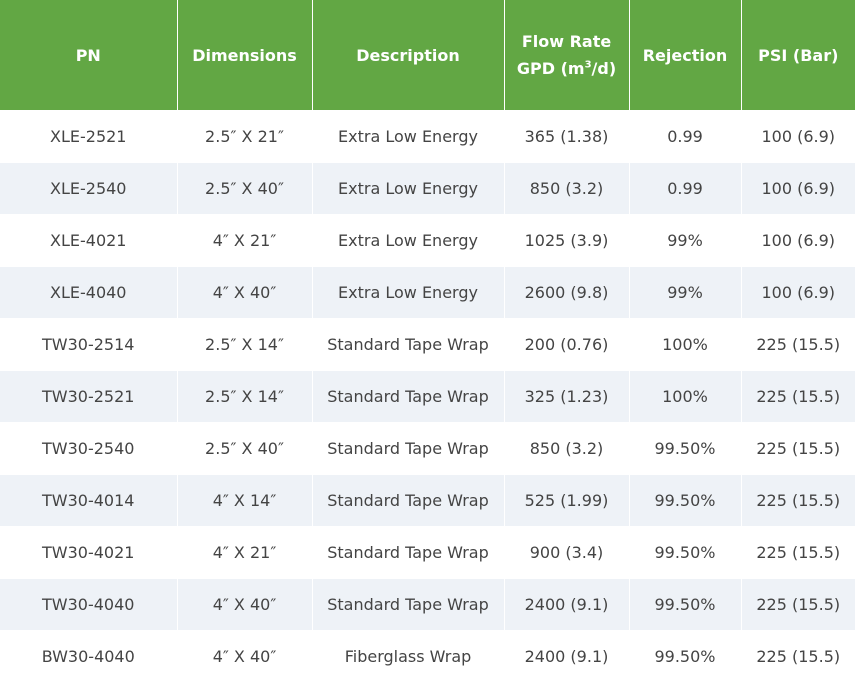 The width and height of the screenshot is (855, 682). Describe the element at coordinates (798, 55) in the screenshot. I see `header-psi: PSI (Bar)` at that location.